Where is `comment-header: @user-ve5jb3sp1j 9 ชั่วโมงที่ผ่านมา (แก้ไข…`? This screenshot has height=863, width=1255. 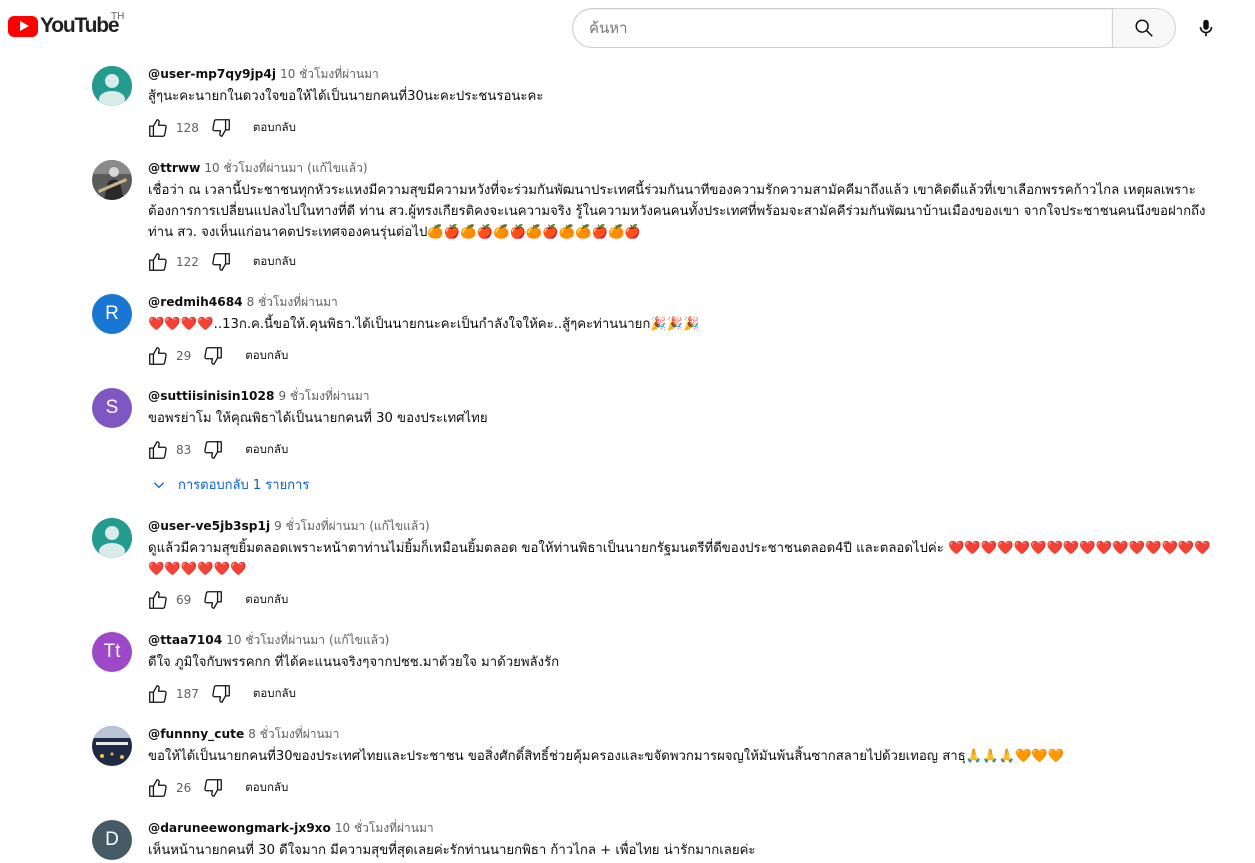 comment-header: @user-ve5jb3sp1j 9 ชั่วโมงที่ผ่านมา (แก้ไข… is located at coordinates (683, 526).